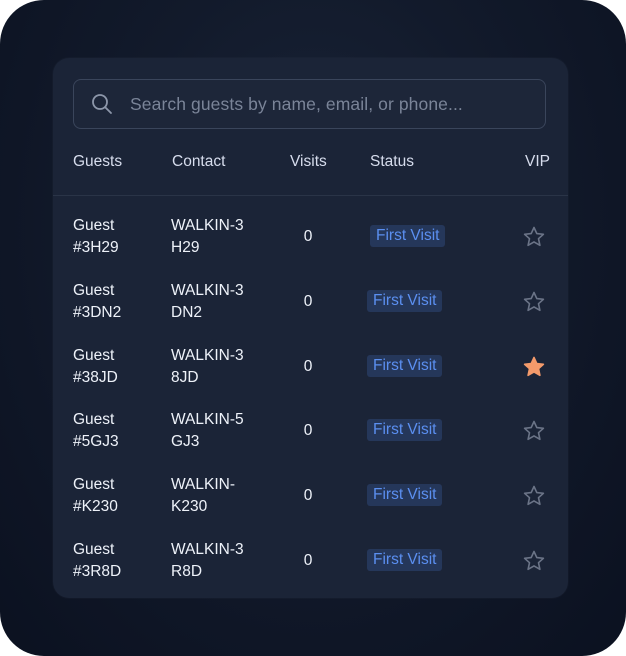 The image size is (626, 656). What do you see at coordinates (97, 312) in the screenshot?
I see `guest-id: #3DN2` at bounding box center [97, 312].